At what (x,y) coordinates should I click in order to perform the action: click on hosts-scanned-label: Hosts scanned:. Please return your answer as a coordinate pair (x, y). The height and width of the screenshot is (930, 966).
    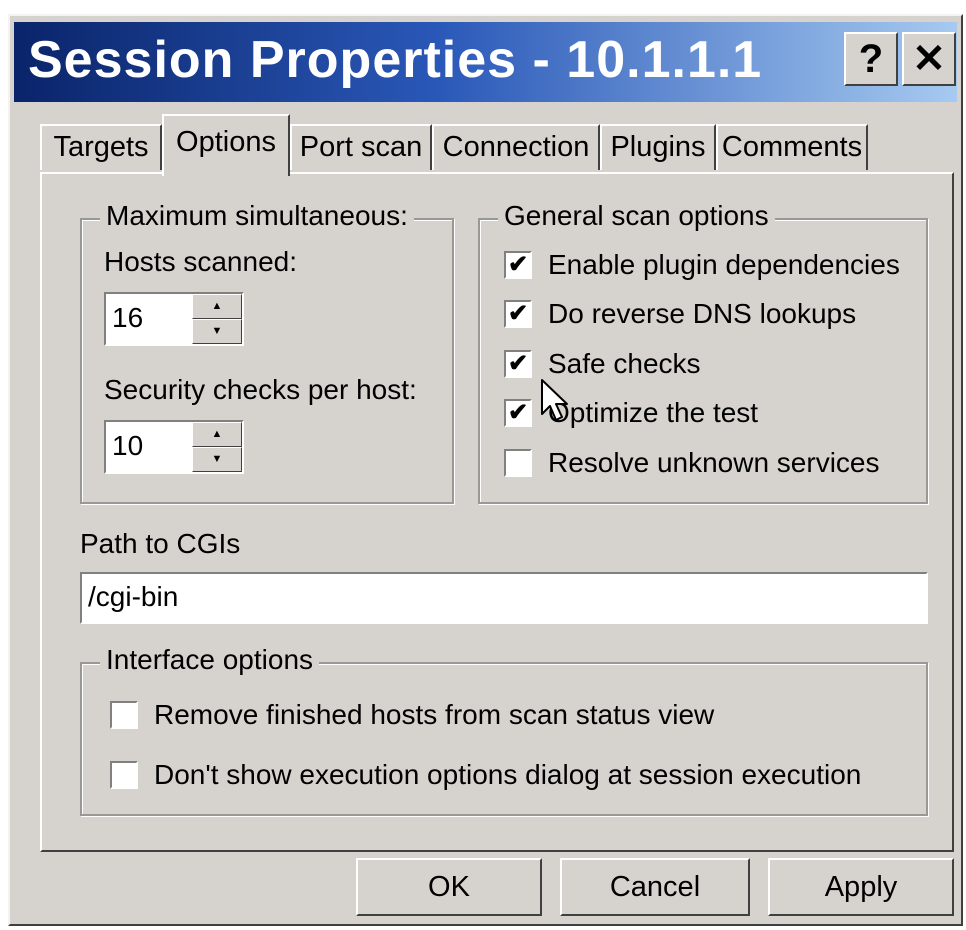
    Looking at the image, I should click on (200, 261).